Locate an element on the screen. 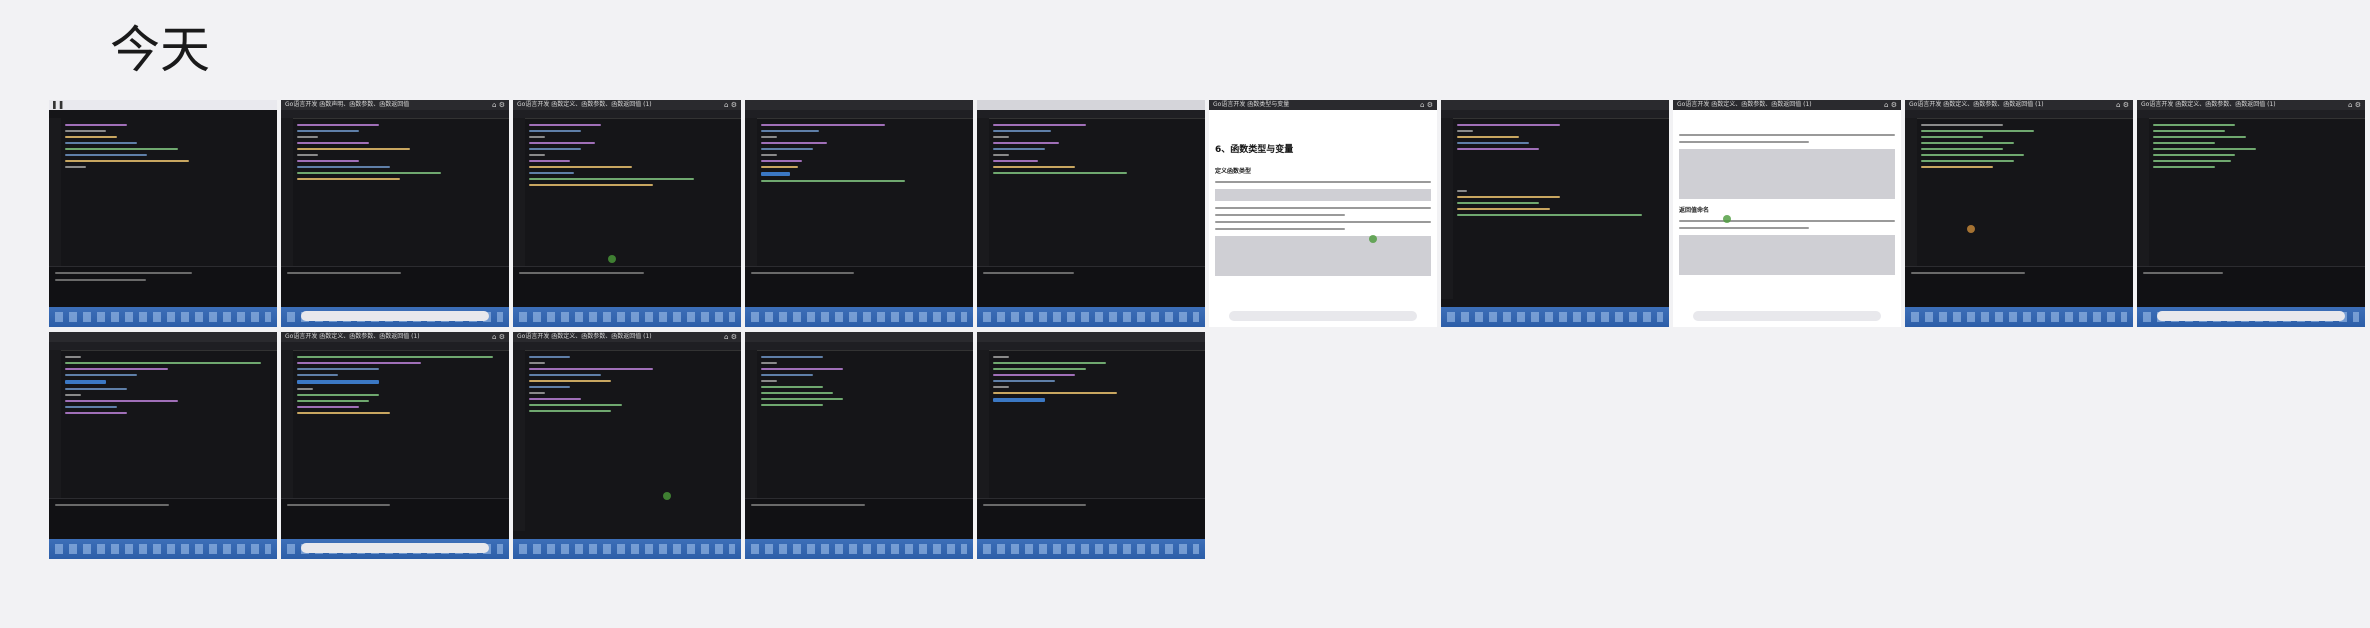 This screenshot has width=2370, height=628. screenshot-thumbnail: ❚❚ is located at coordinates (163, 213).